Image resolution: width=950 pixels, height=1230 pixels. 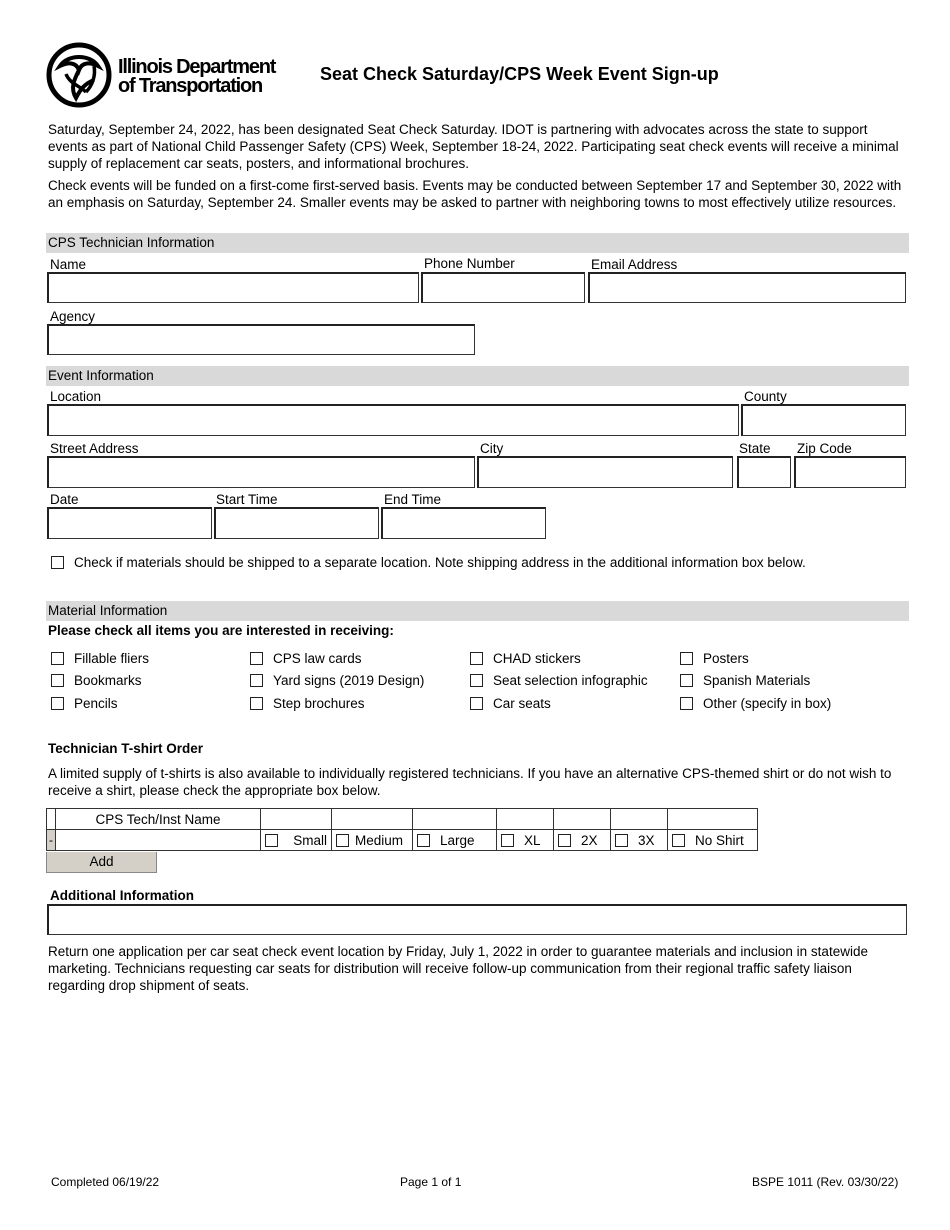 I want to click on state-input, so click(x=764, y=472).